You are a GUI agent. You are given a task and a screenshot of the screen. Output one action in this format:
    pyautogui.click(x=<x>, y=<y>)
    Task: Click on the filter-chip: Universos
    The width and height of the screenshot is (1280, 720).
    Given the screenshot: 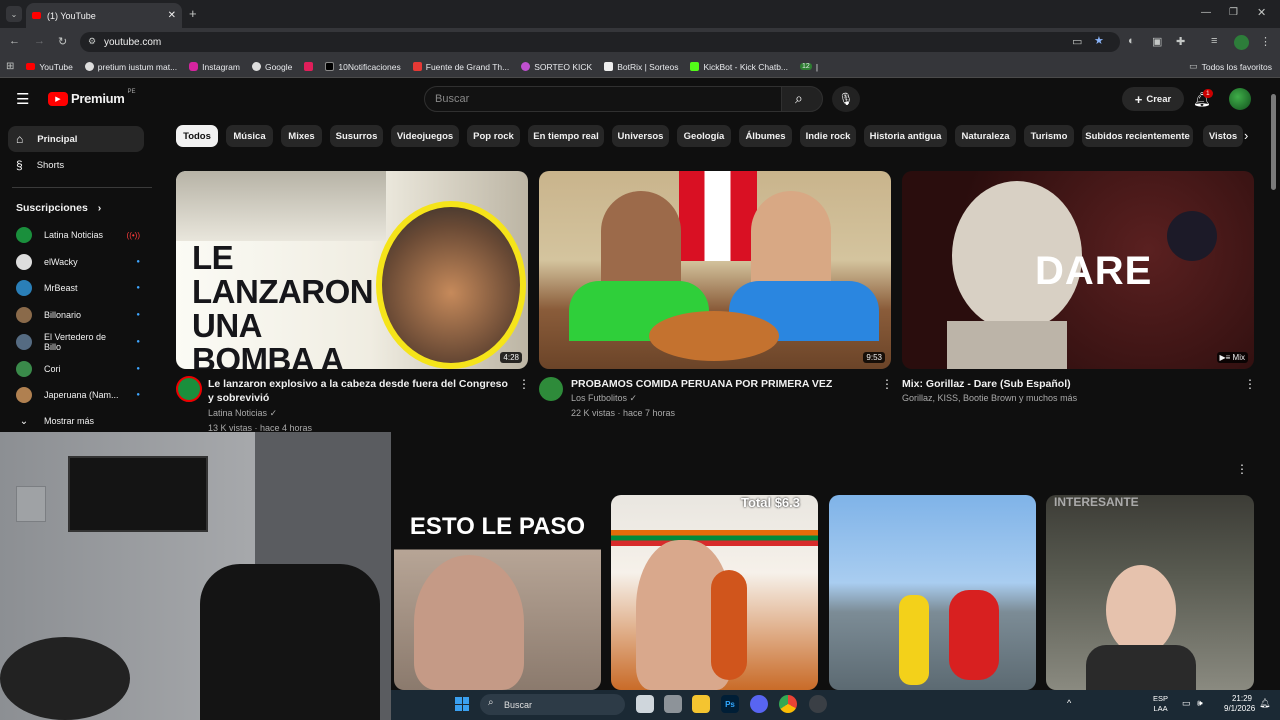 What is the action you would take?
    pyautogui.click(x=640, y=136)
    